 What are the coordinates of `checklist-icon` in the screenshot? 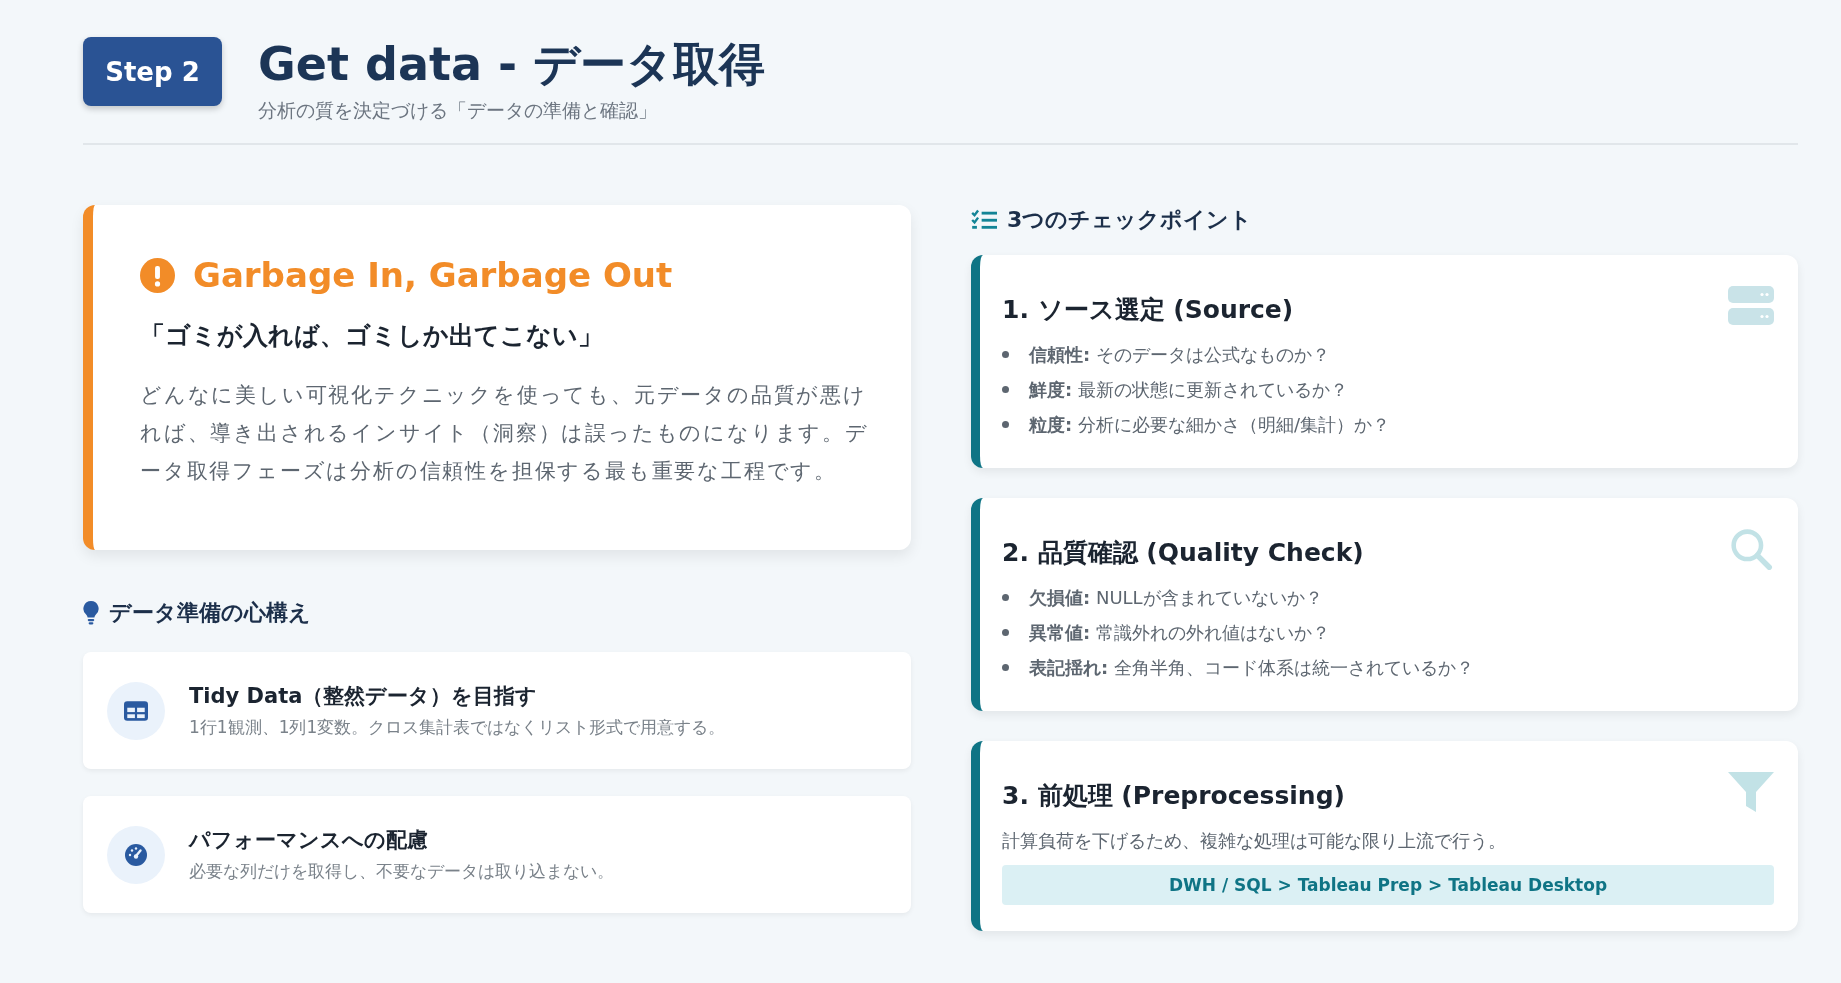 It's located at (984, 220).